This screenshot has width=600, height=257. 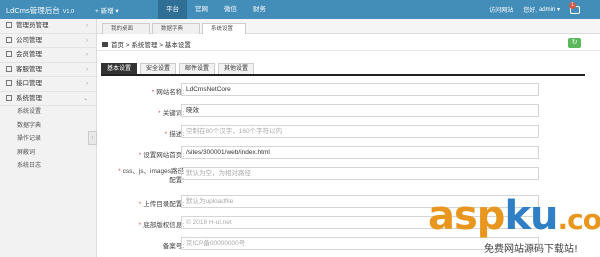 What do you see at coordinates (197, 68) in the screenshot?
I see `tab-mail-settings: 邮件设置` at bounding box center [197, 68].